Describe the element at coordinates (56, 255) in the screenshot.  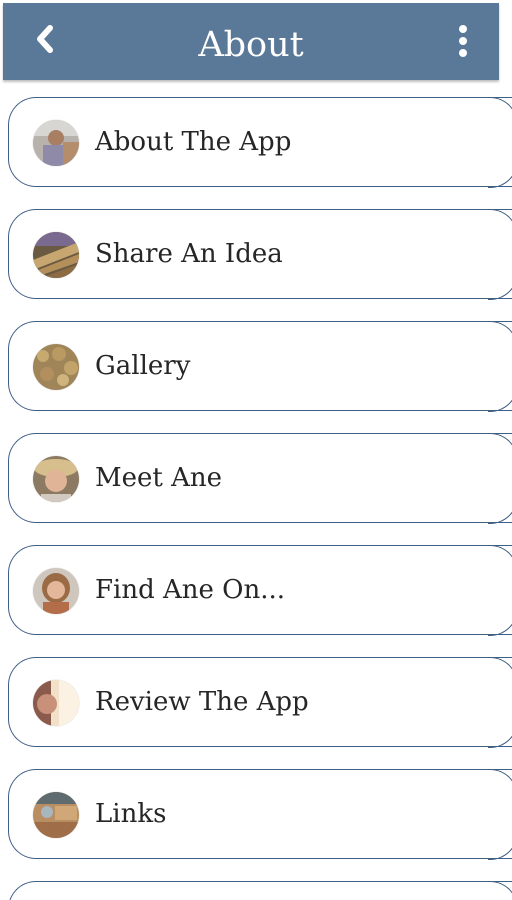
I see `share-an-idea-avatar` at that location.